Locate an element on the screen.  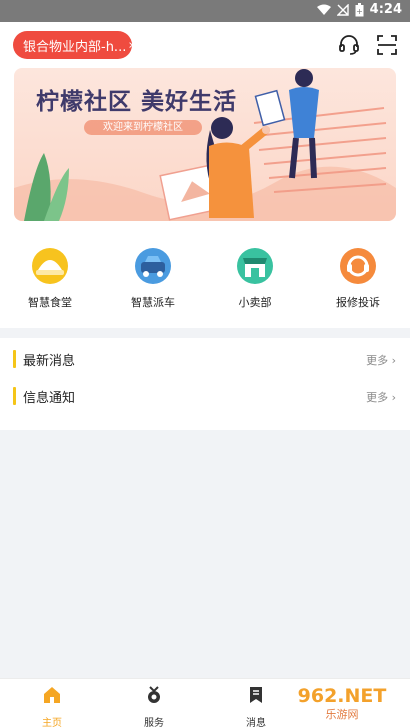
status-bar: + 4:24 is located at coordinates (205, 11).